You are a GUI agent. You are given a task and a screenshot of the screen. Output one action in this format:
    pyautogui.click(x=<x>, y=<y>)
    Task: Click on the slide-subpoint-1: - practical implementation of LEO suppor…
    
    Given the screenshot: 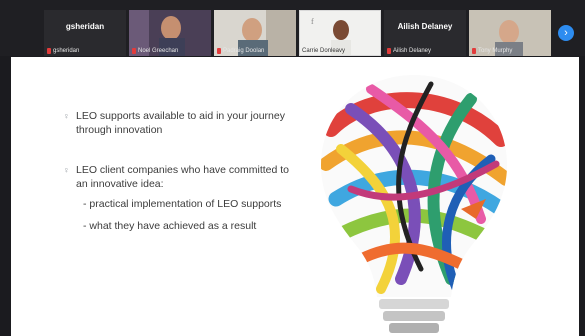 What is the action you would take?
    pyautogui.click(x=182, y=204)
    